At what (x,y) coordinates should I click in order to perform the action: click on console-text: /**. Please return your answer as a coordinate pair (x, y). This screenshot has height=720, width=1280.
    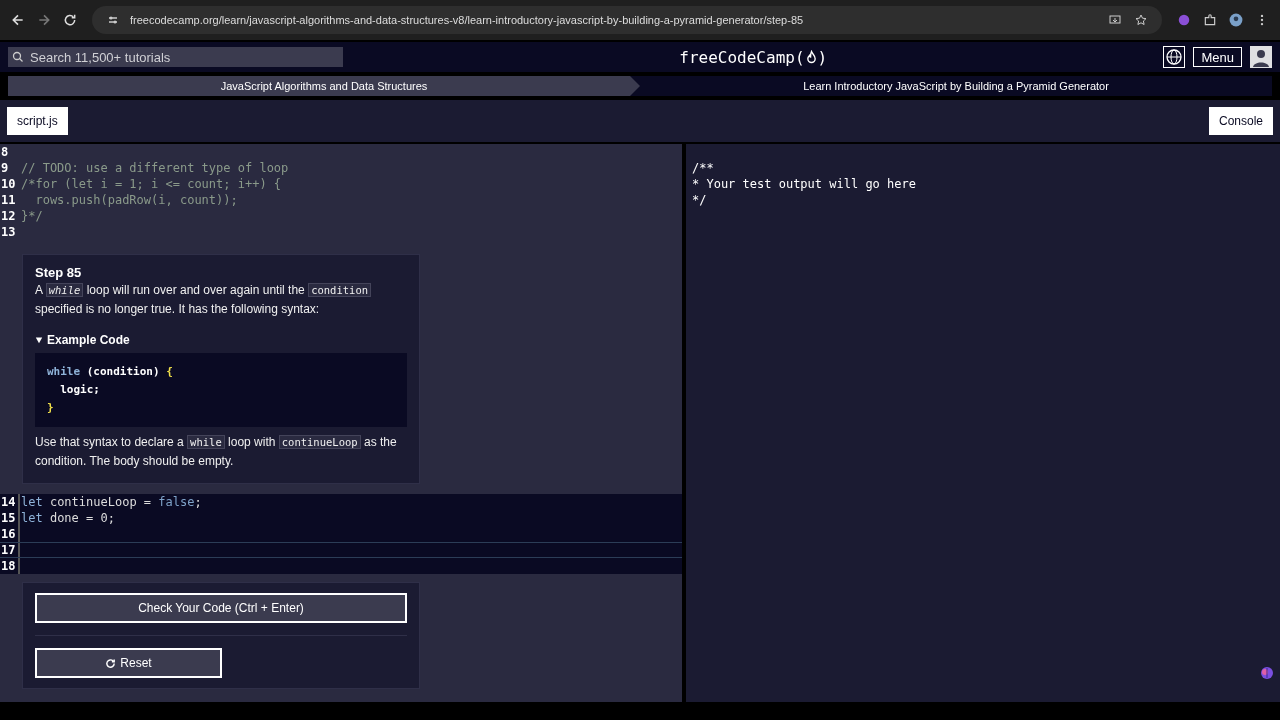
    Looking at the image, I should click on (703, 168).